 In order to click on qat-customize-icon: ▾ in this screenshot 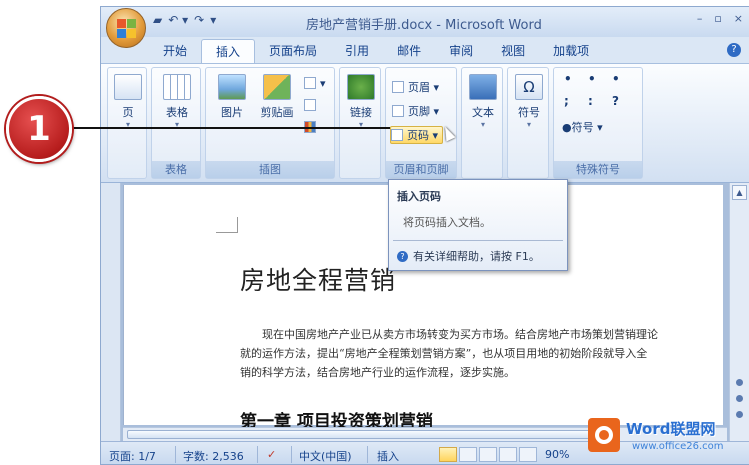, I will do `click(213, 20)`.